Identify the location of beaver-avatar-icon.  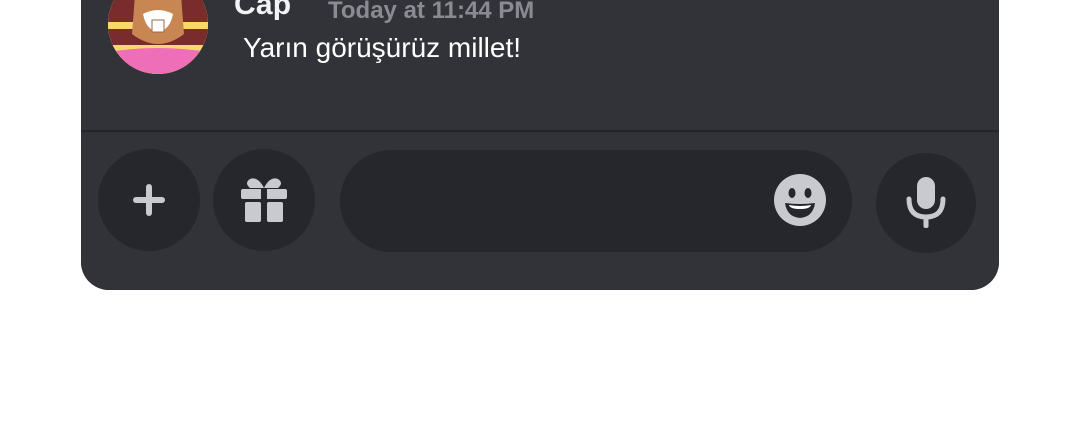
(158, 37).